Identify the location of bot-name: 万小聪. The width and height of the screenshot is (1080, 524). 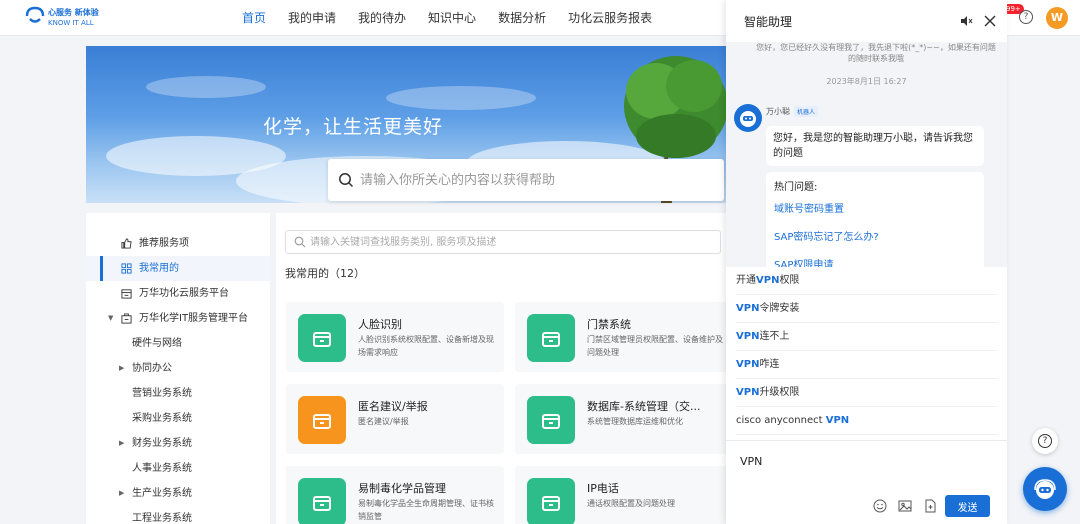
(778, 111).